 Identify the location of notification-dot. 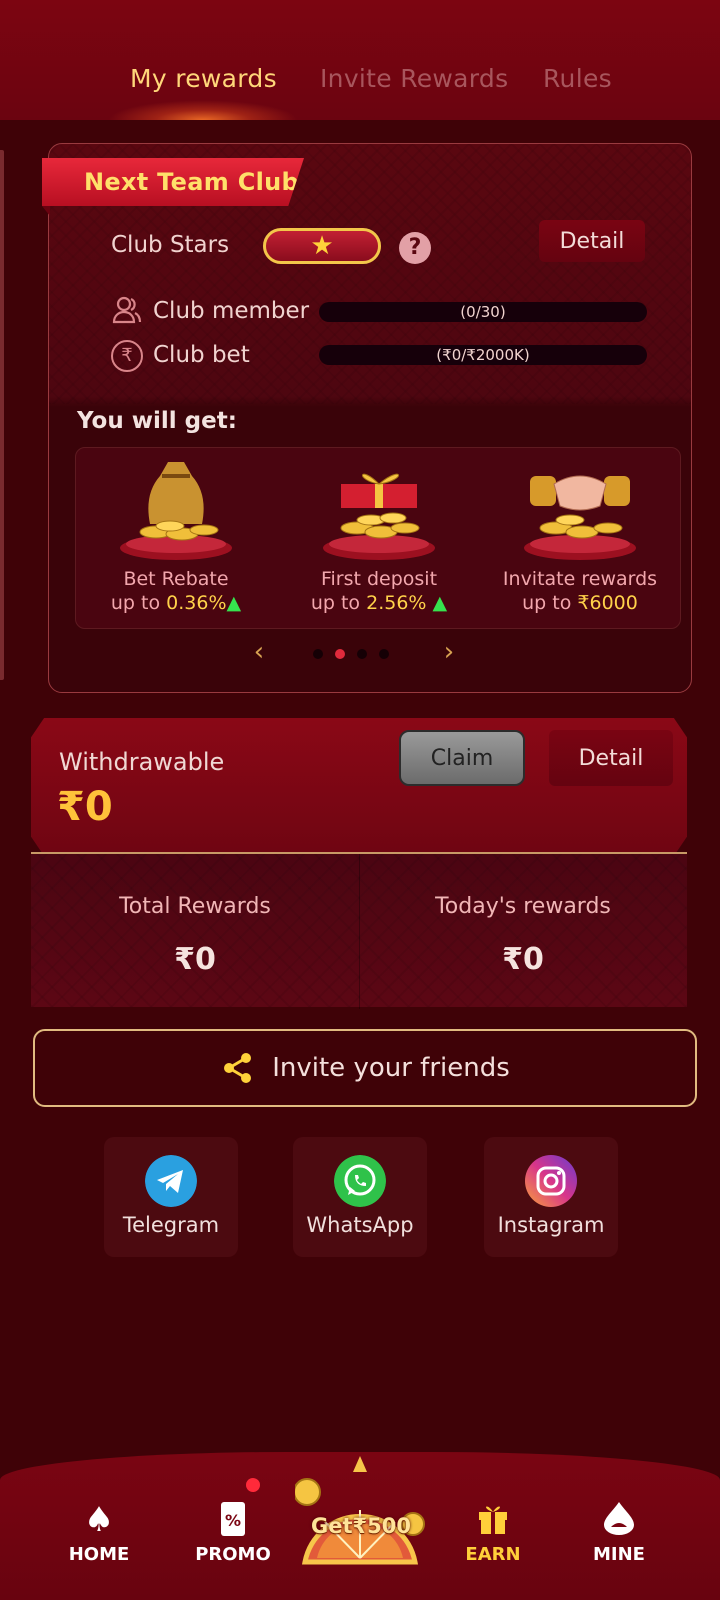
(253, 1485).